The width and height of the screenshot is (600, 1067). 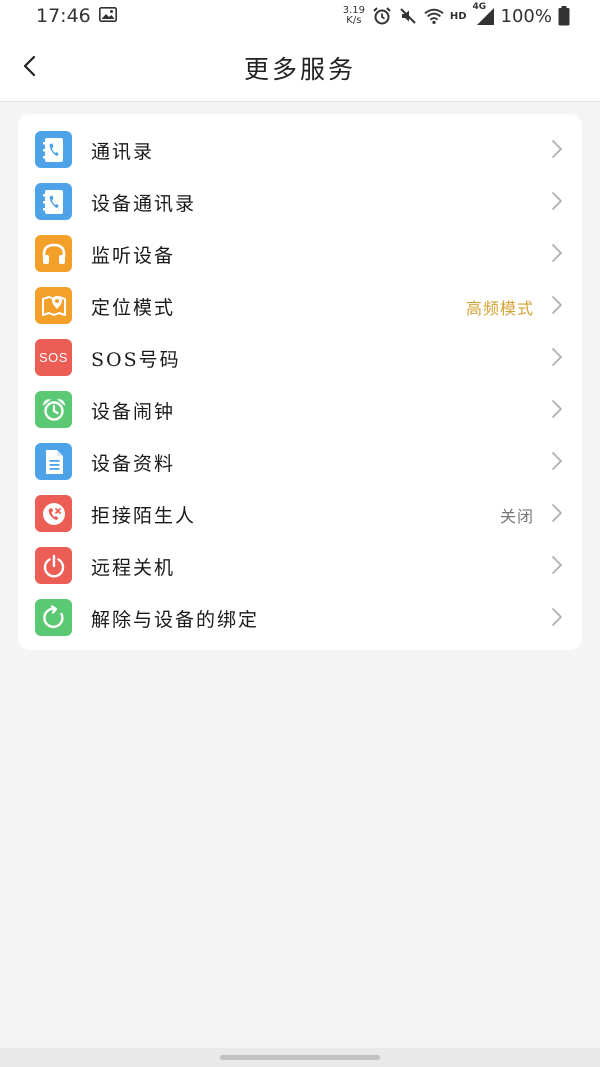 I want to click on status-time: 17:46, so click(x=63, y=16).